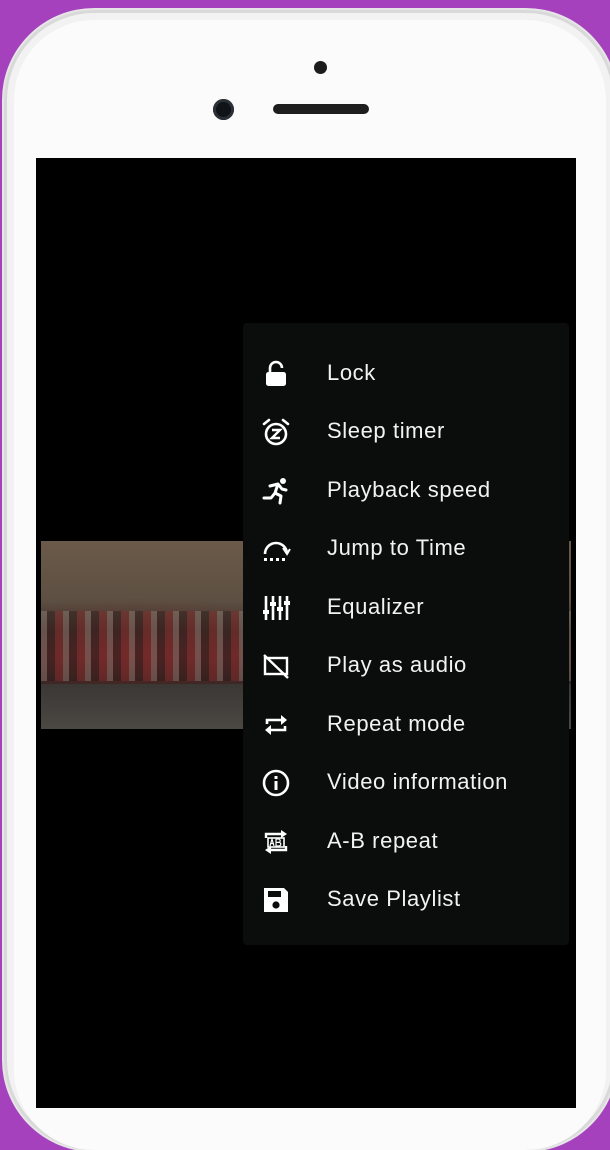 The height and width of the screenshot is (1150, 610). Describe the element at coordinates (320, 67) in the screenshot. I see `proximity-sensor` at that location.